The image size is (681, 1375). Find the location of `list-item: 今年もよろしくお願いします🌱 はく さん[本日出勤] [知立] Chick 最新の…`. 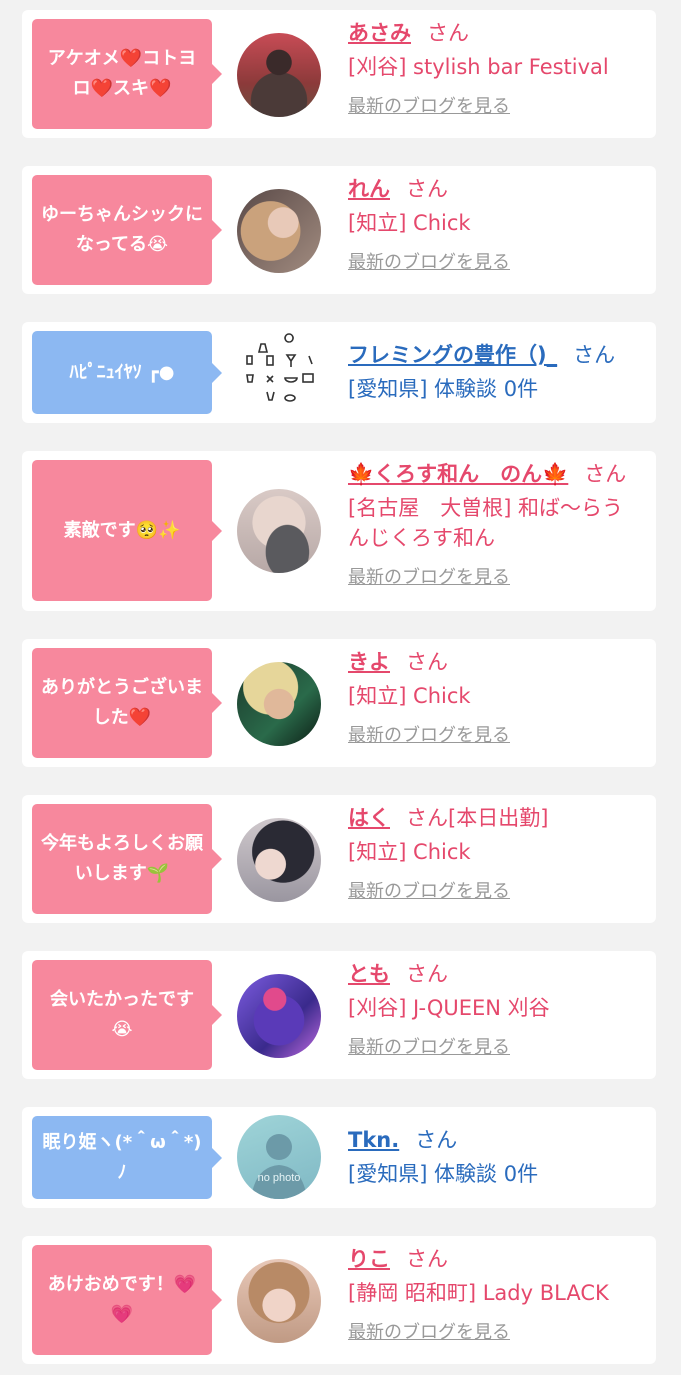

list-item: 今年もよろしくお願いします🌱 はく さん[本日出勤] [知立] Chick 最新の… is located at coordinates (339, 859).